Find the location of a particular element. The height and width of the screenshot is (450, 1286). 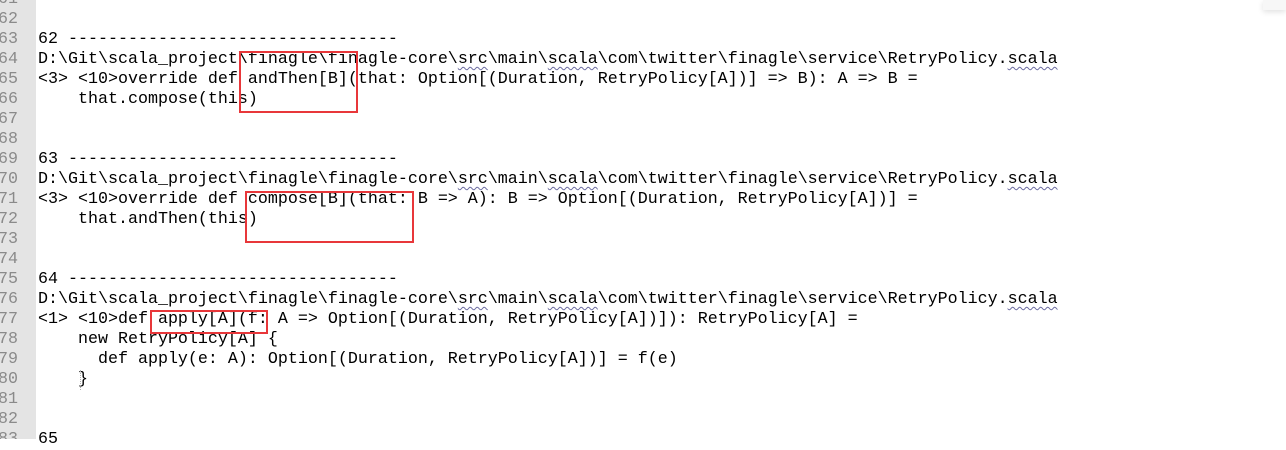

line-number: 81 is located at coordinates (9, 399).